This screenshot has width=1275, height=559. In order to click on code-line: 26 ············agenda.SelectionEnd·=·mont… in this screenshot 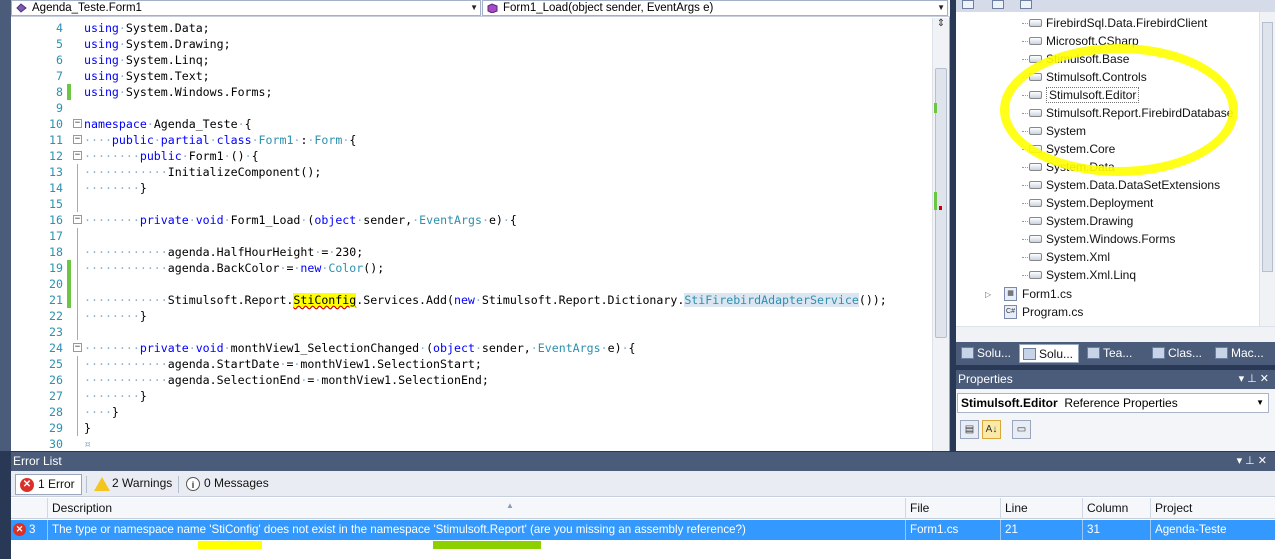, I will do `click(472, 380)`.